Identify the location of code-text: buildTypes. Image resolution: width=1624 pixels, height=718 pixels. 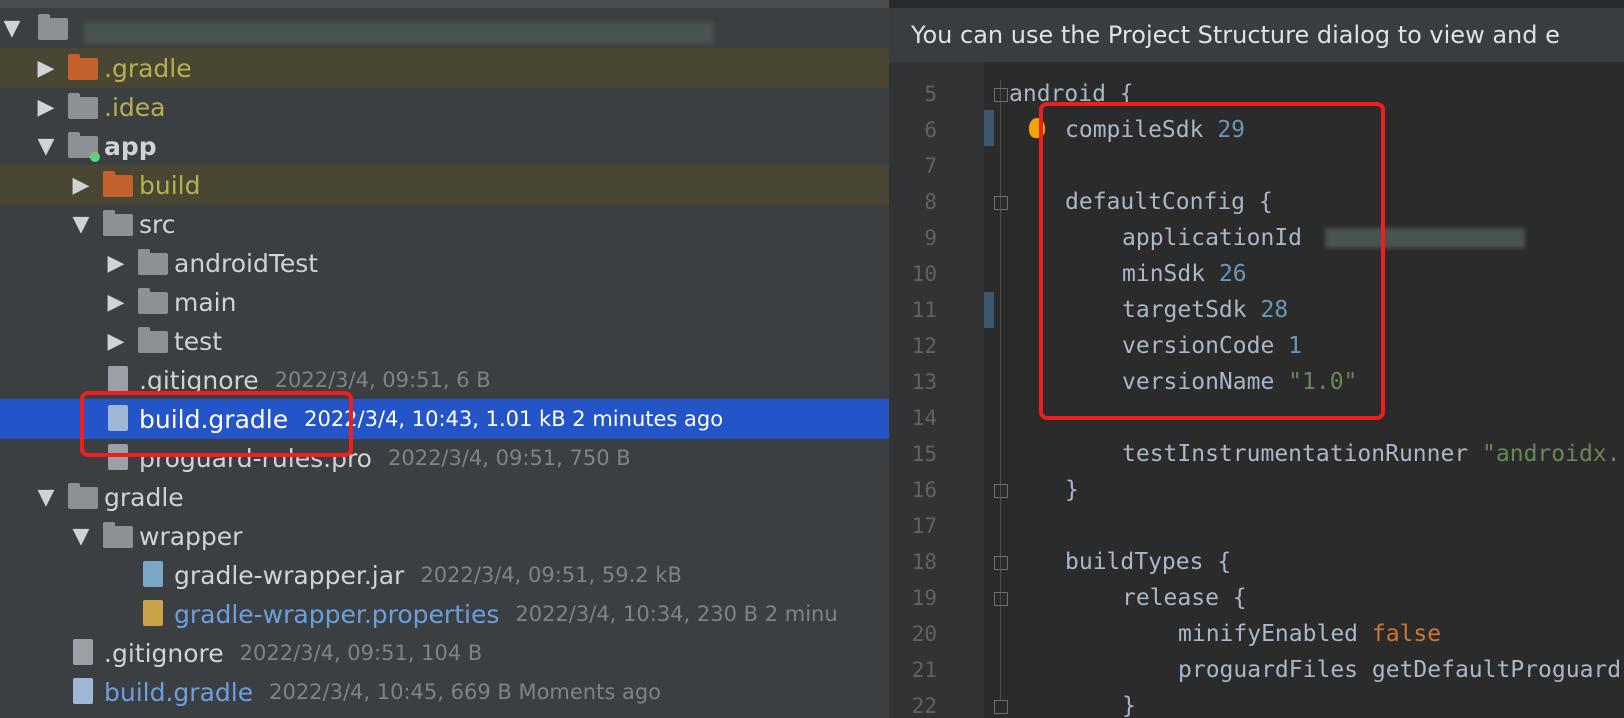
(1141, 562).